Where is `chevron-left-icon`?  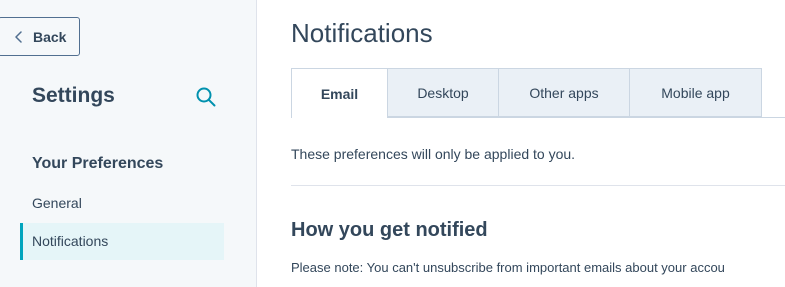
chevron-left-icon is located at coordinates (18, 37).